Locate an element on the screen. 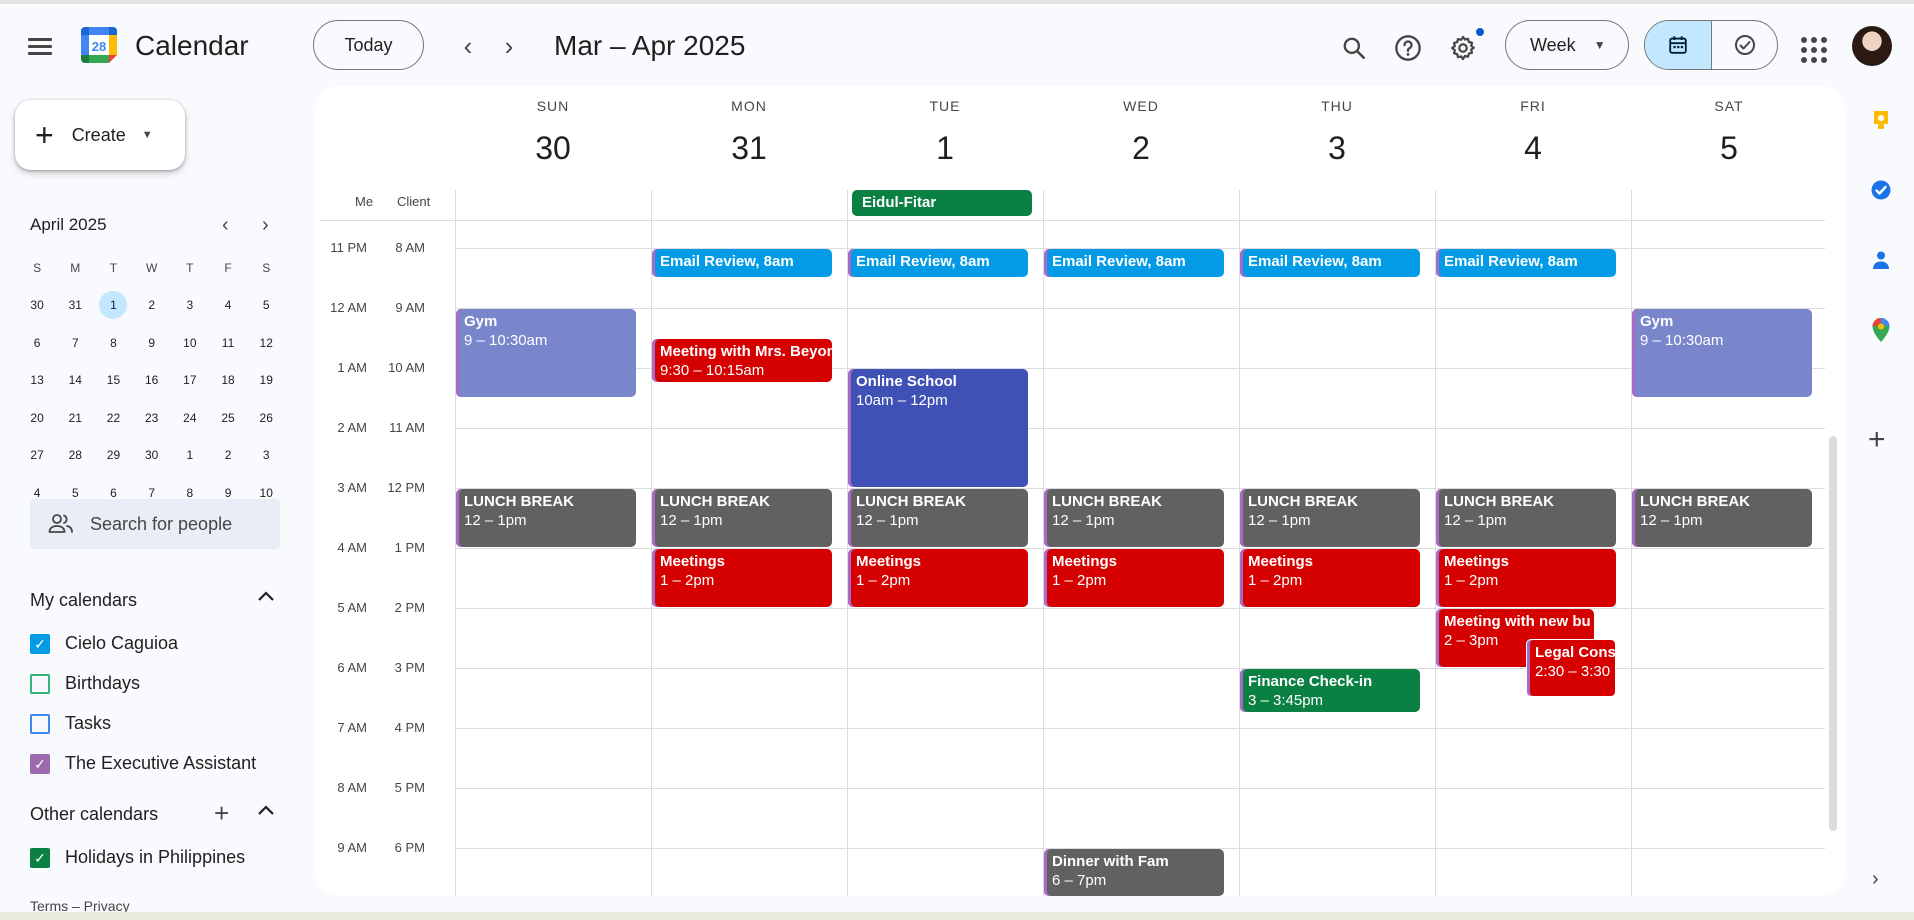 This screenshot has width=1914, height=920. main-menu-icon is located at coordinates (40, 48).